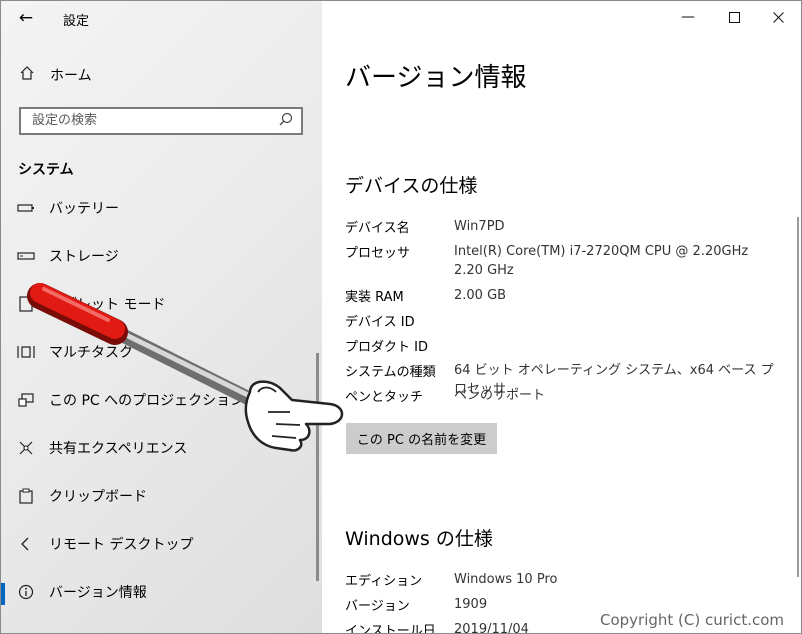  What do you see at coordinates (286, 120) in the screenshot?
I see `search-icon` at bounding box center [286, 120].